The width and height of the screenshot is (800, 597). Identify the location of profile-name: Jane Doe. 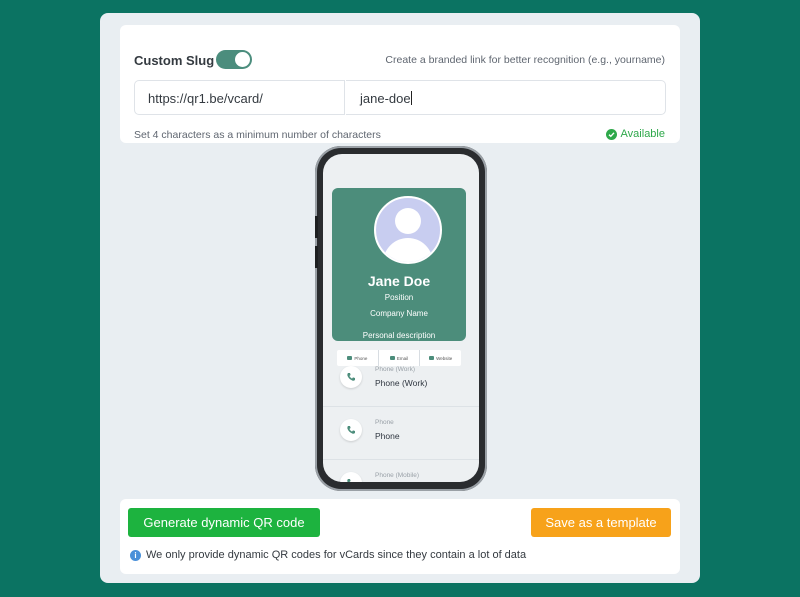
(399, 281).